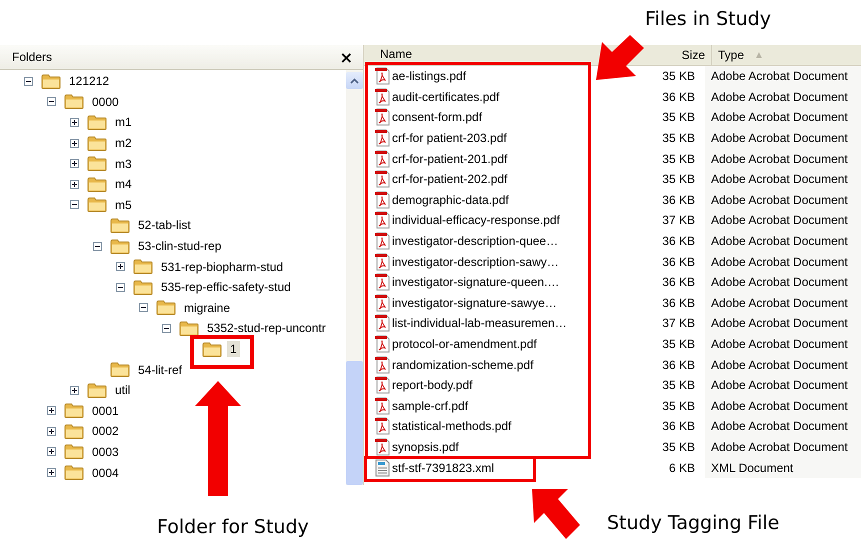 The width and height of the screenshot is (861, 545). What do you see at coordinates (731, 55) in the screenshot?
I see `column-header: Type` at bounding box center [731, 55].